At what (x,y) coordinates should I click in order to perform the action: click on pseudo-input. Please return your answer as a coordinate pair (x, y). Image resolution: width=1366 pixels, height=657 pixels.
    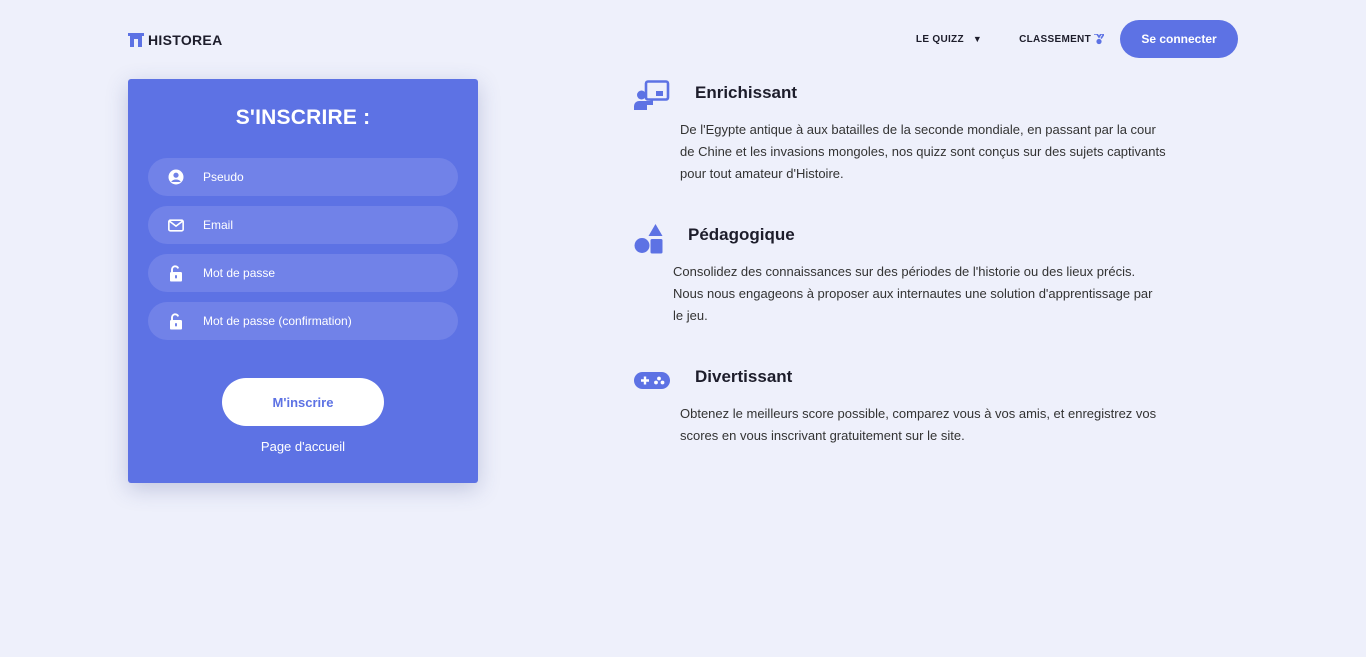
    Looking at the image, I should click on (323, 177).